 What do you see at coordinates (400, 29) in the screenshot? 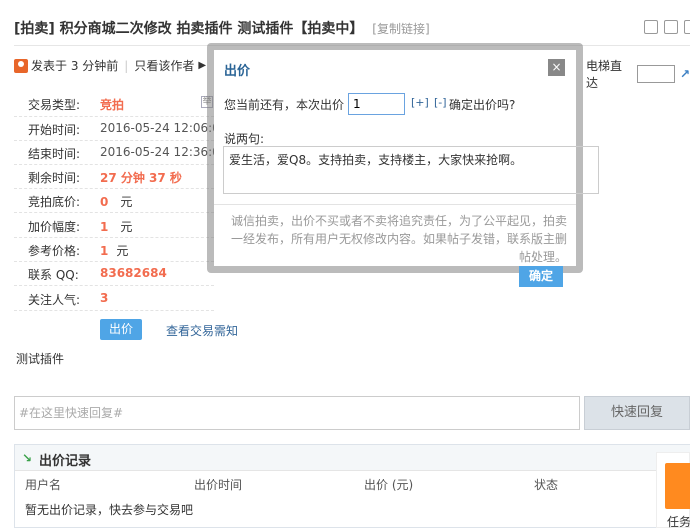
I see `copy-link: [复制链接]` at bounding box center [400, 29].